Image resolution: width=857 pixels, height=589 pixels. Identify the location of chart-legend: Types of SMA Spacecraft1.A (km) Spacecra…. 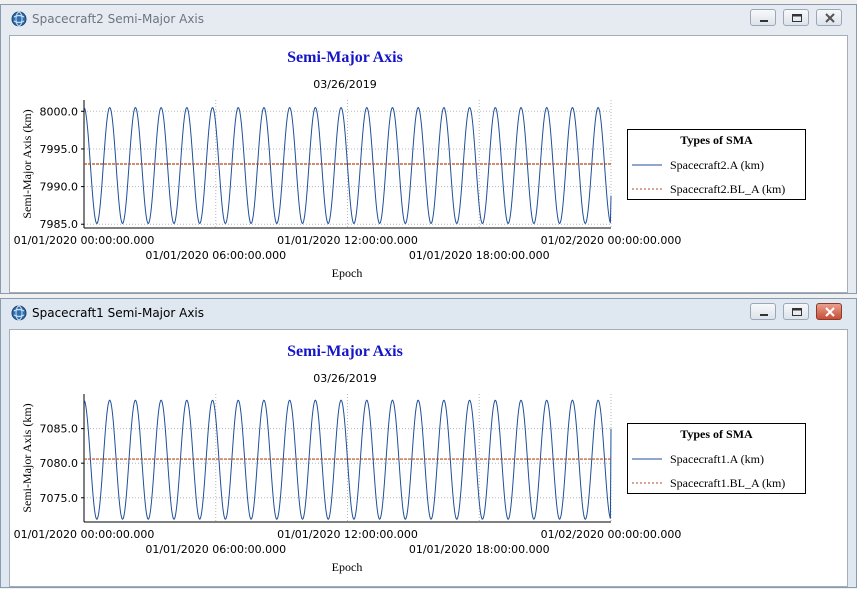
(716, 458).